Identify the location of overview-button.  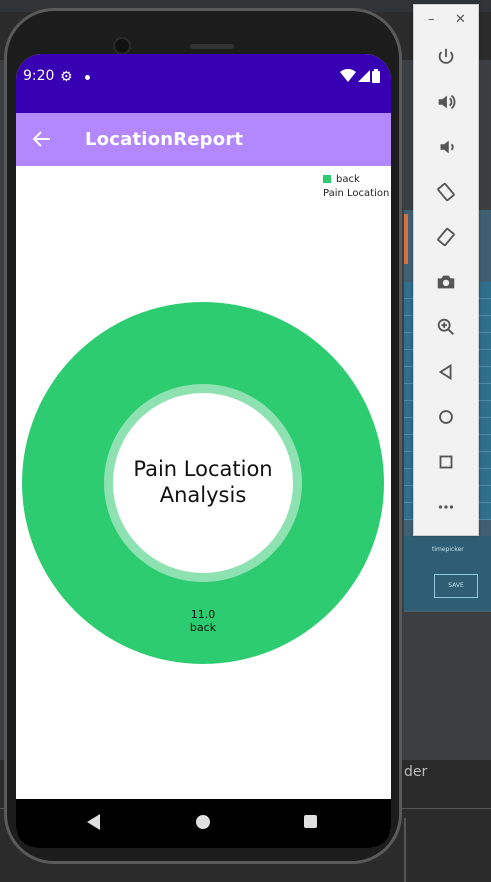
(446, 462).